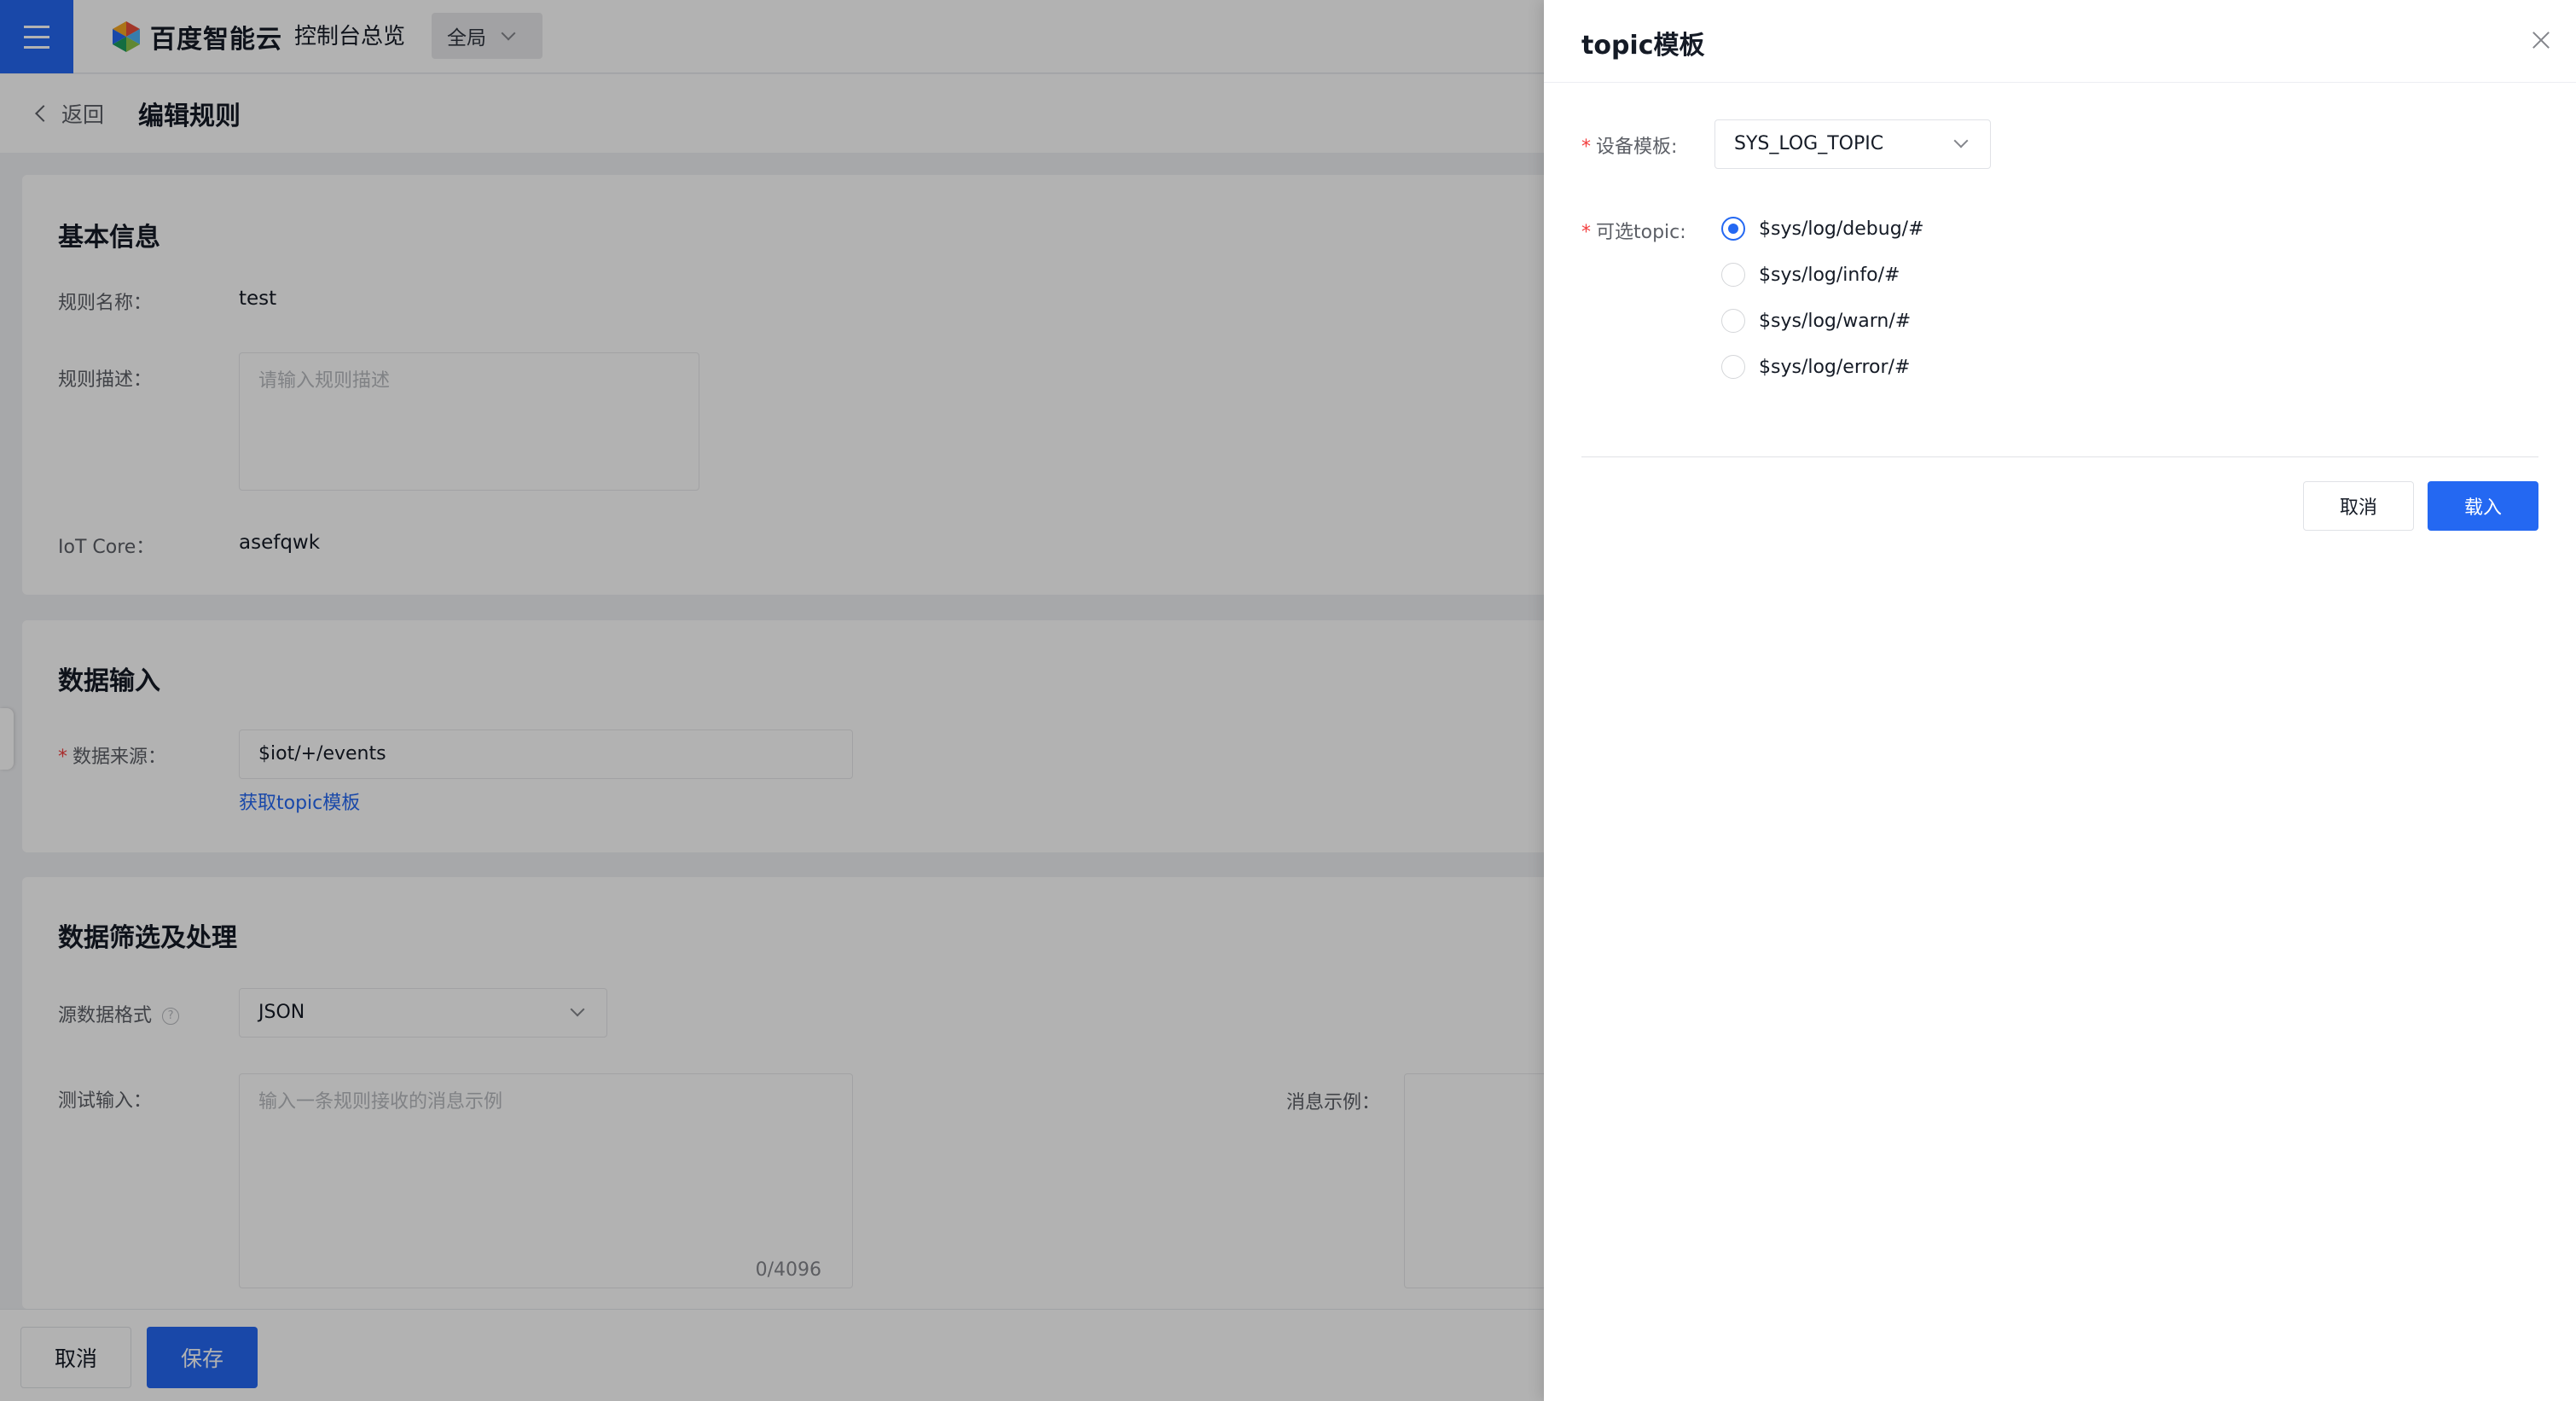 This screenshot has width=2576, height=1401. What do you see at coordinates (1809, 143) in the screenshot?
I see `device-template-value: SYS_LOG_TOPIC` at bounding box center [1809, 143].